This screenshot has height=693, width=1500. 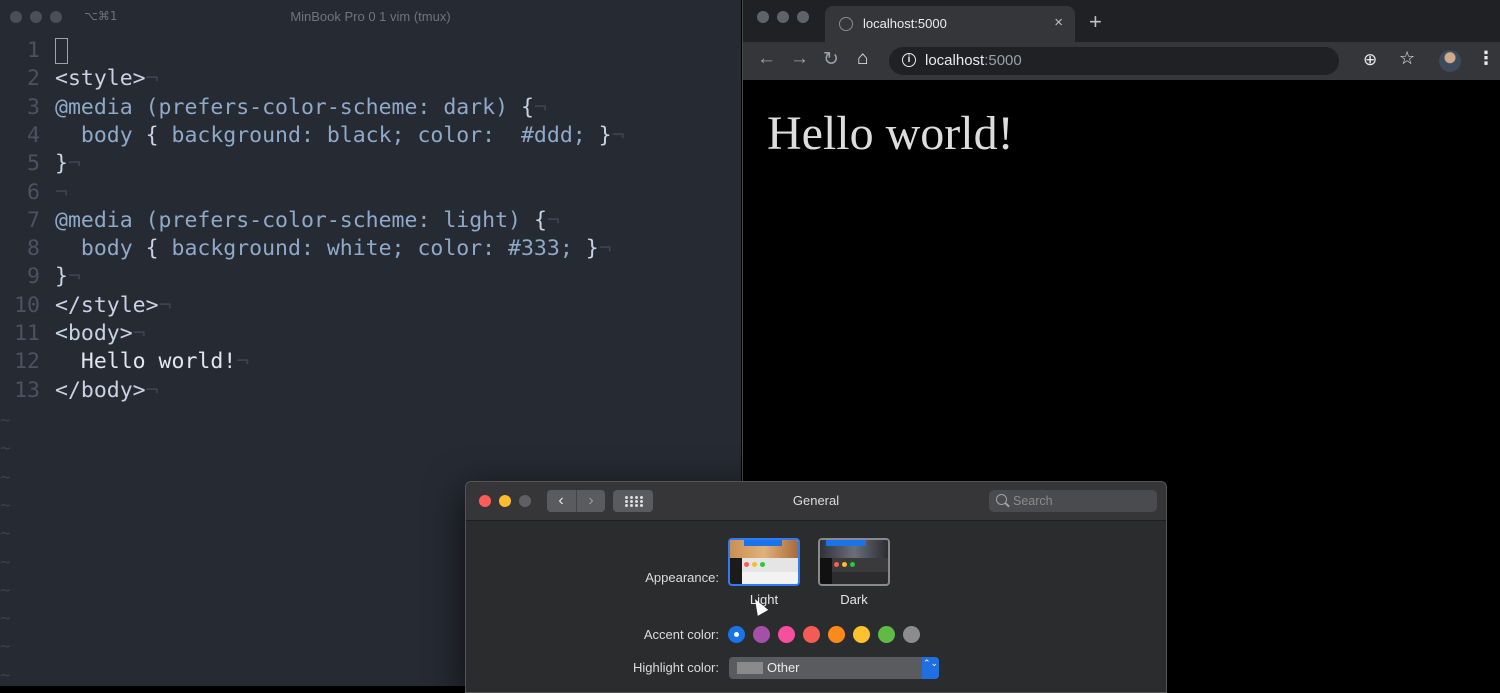 I want to click on appearance-label: Appearance:, so click(x=682, y=577).